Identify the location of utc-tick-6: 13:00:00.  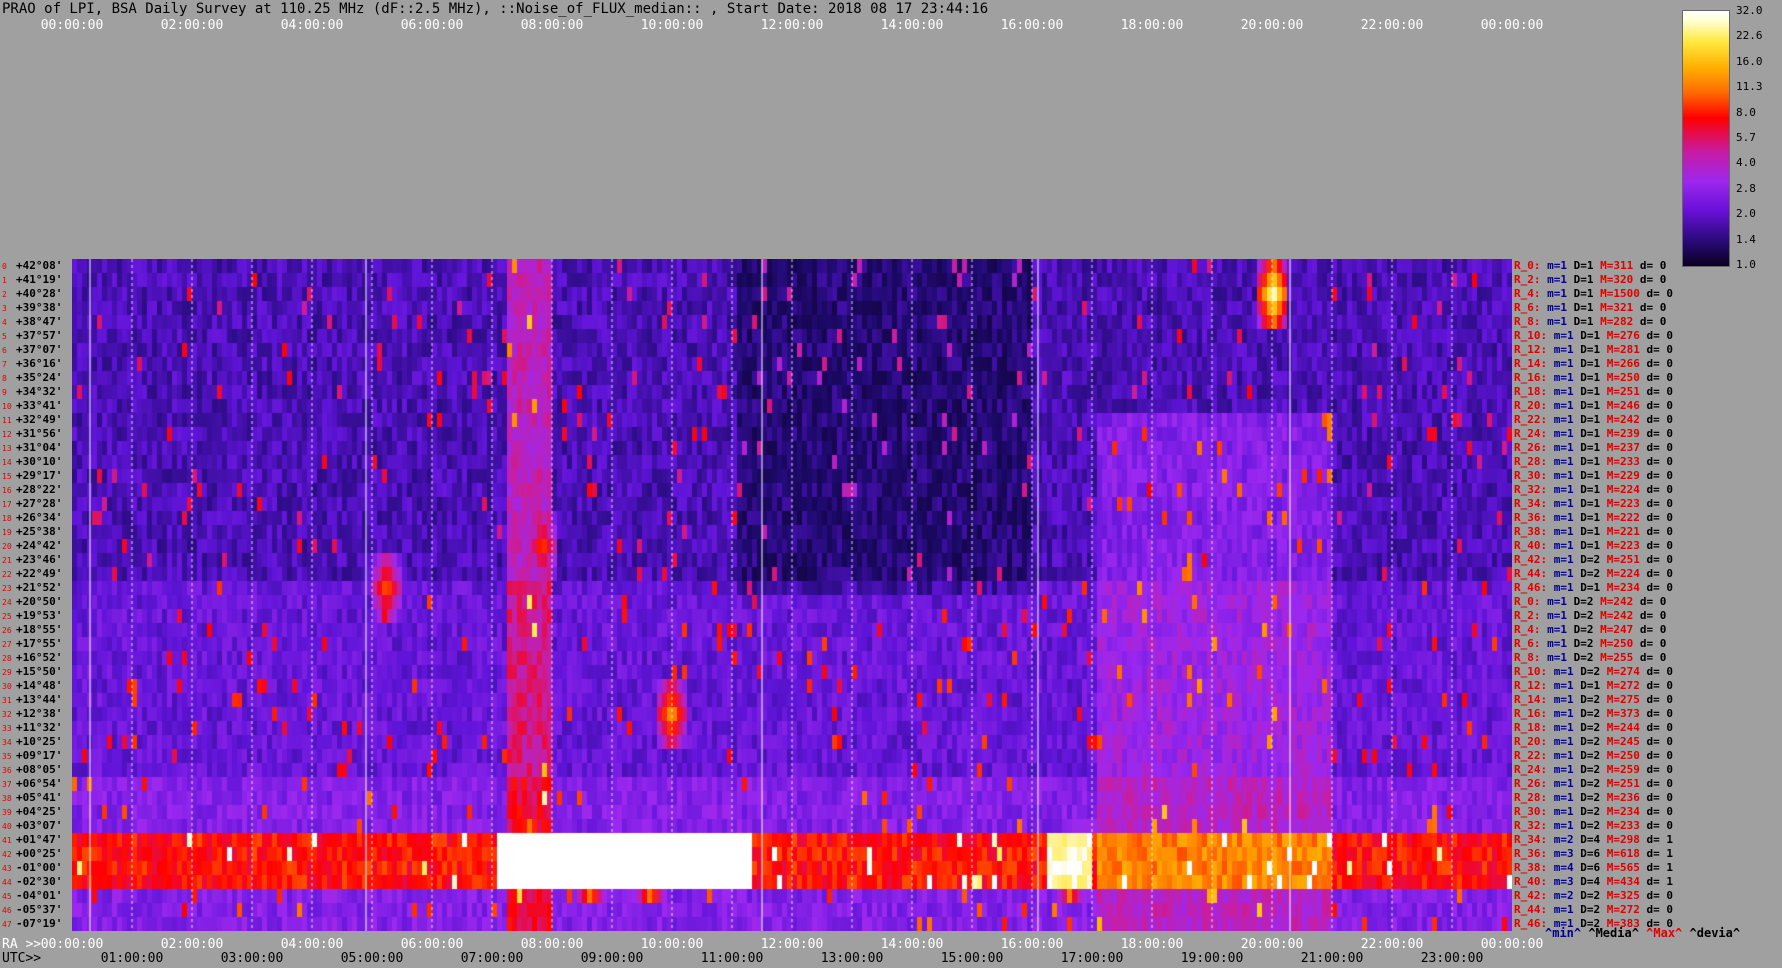
(852, 958).